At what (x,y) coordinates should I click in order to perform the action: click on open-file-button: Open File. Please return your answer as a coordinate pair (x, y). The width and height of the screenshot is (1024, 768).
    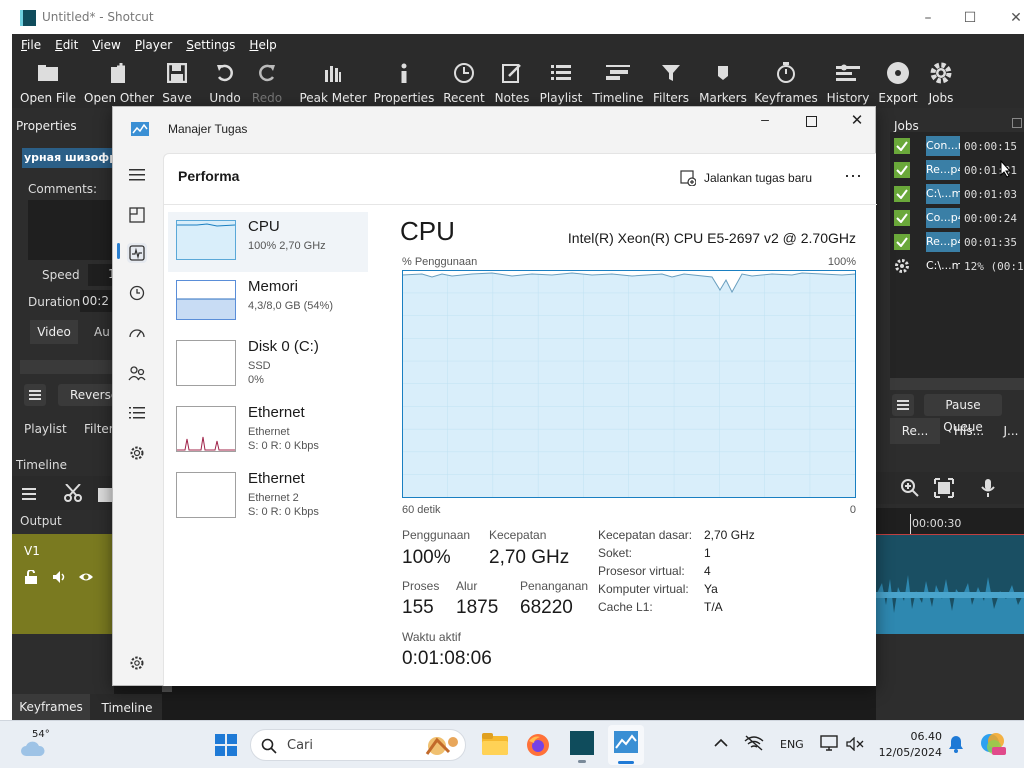
    Looking at the image, I should click on (48, 82).